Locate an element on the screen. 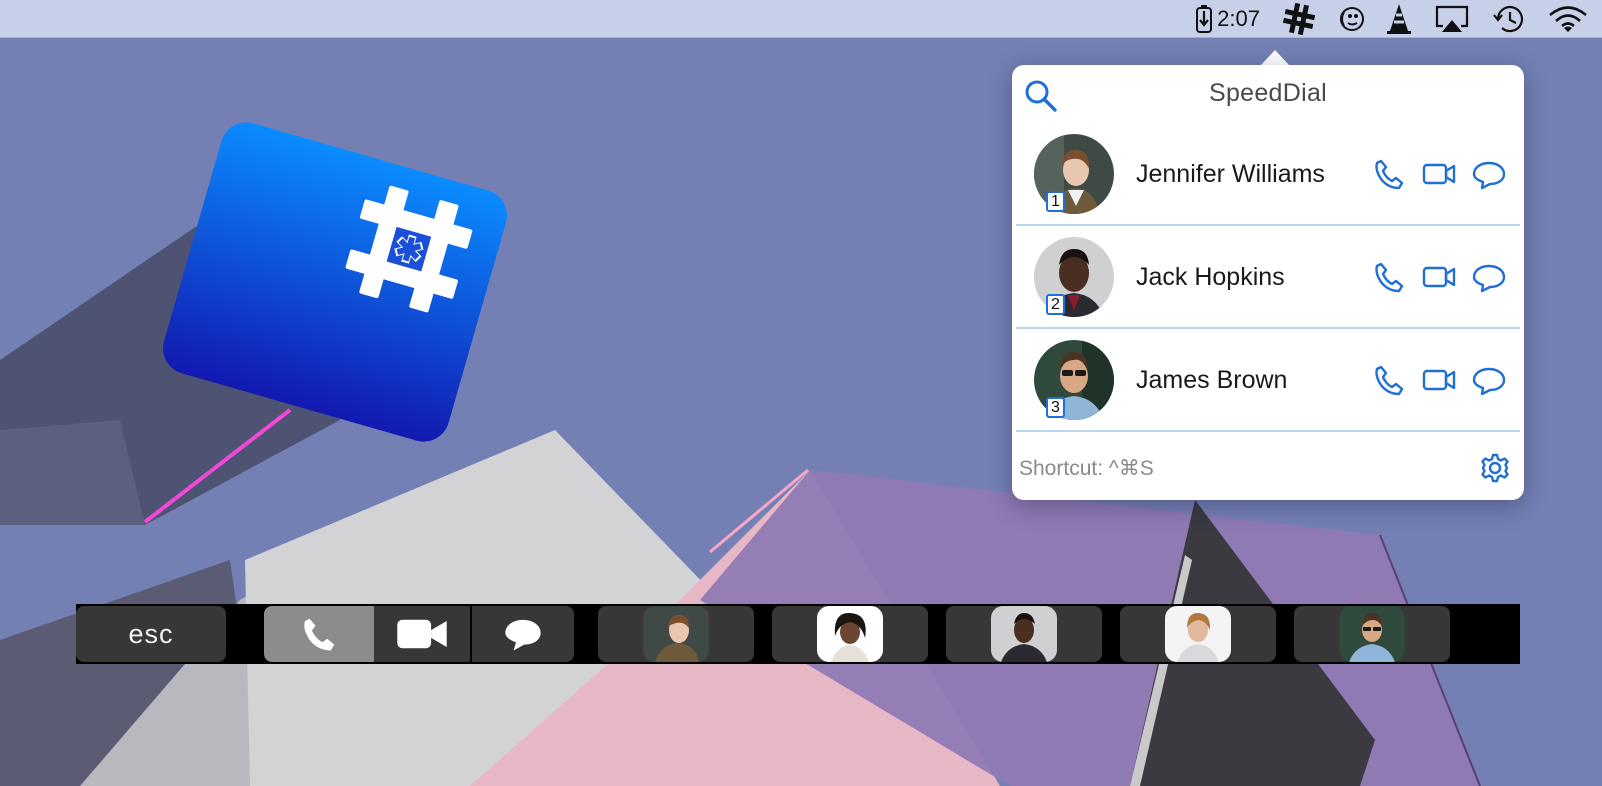 The height and width of the screenshot is (786, 1602). wifi-icon is located at coordinates (1568, 18).